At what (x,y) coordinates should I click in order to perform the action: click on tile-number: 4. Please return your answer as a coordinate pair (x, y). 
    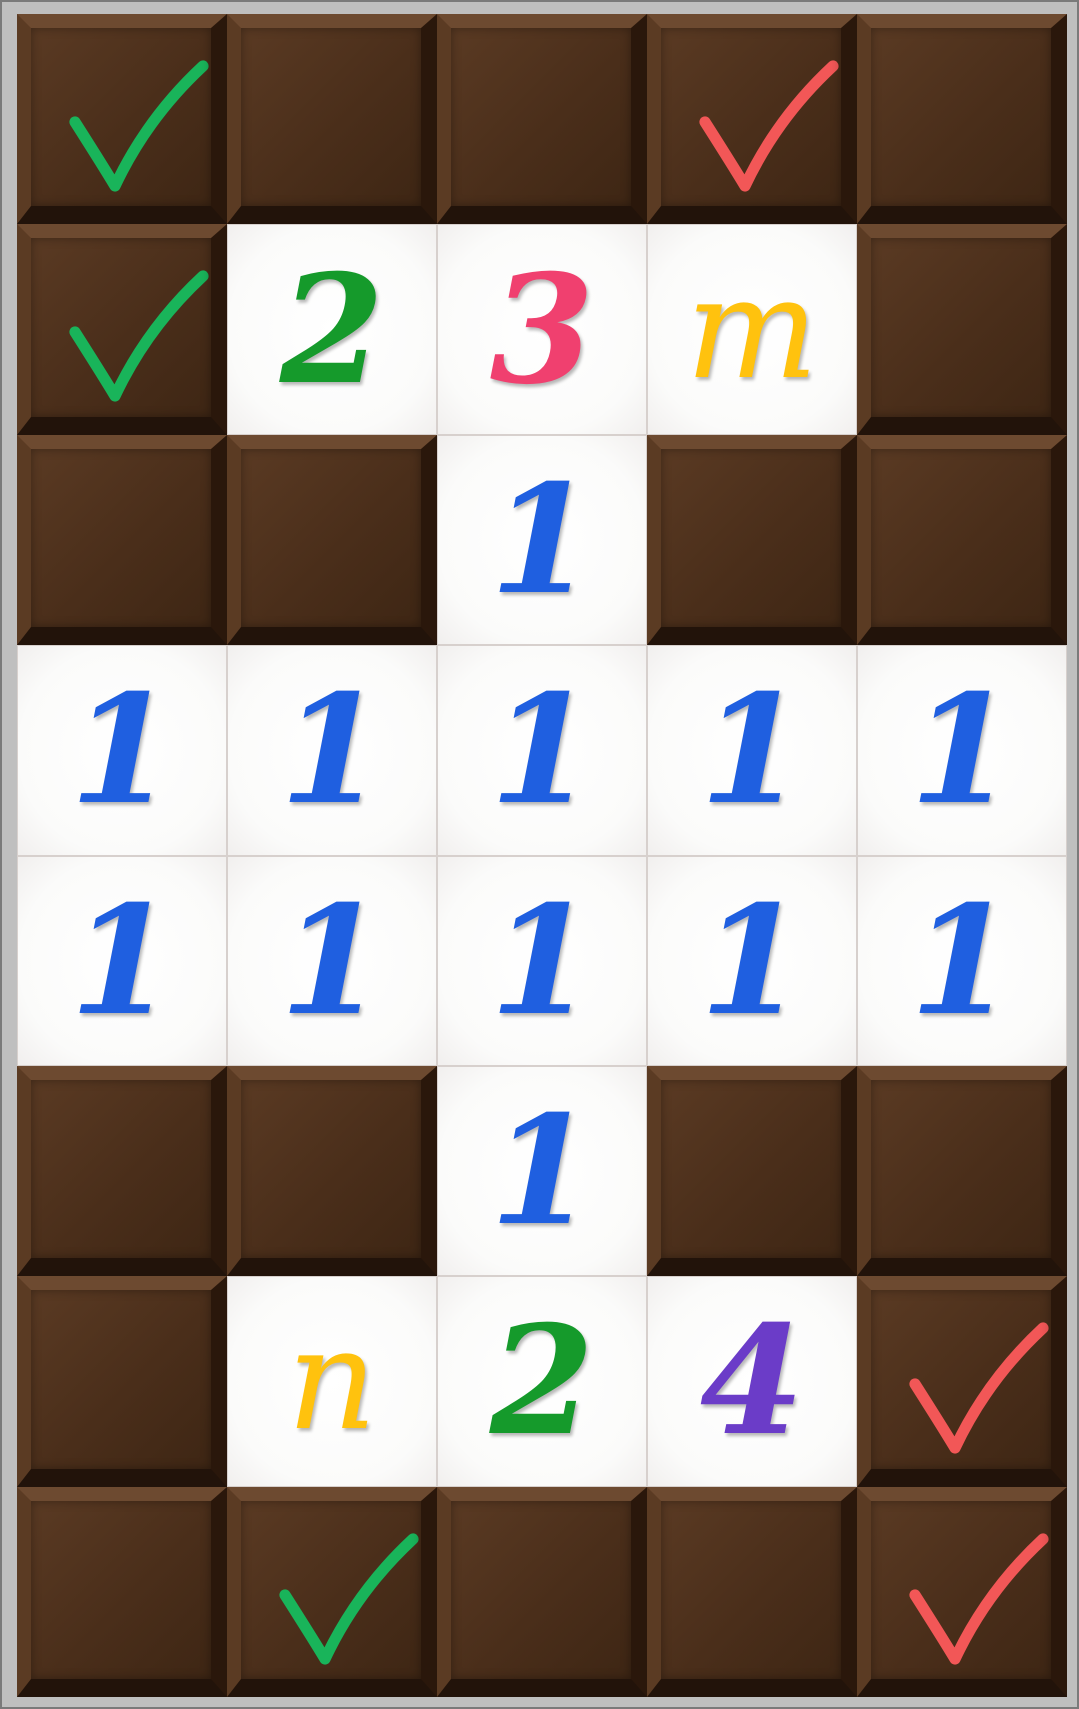
    Looking at the image, I should click on (752, 1381).